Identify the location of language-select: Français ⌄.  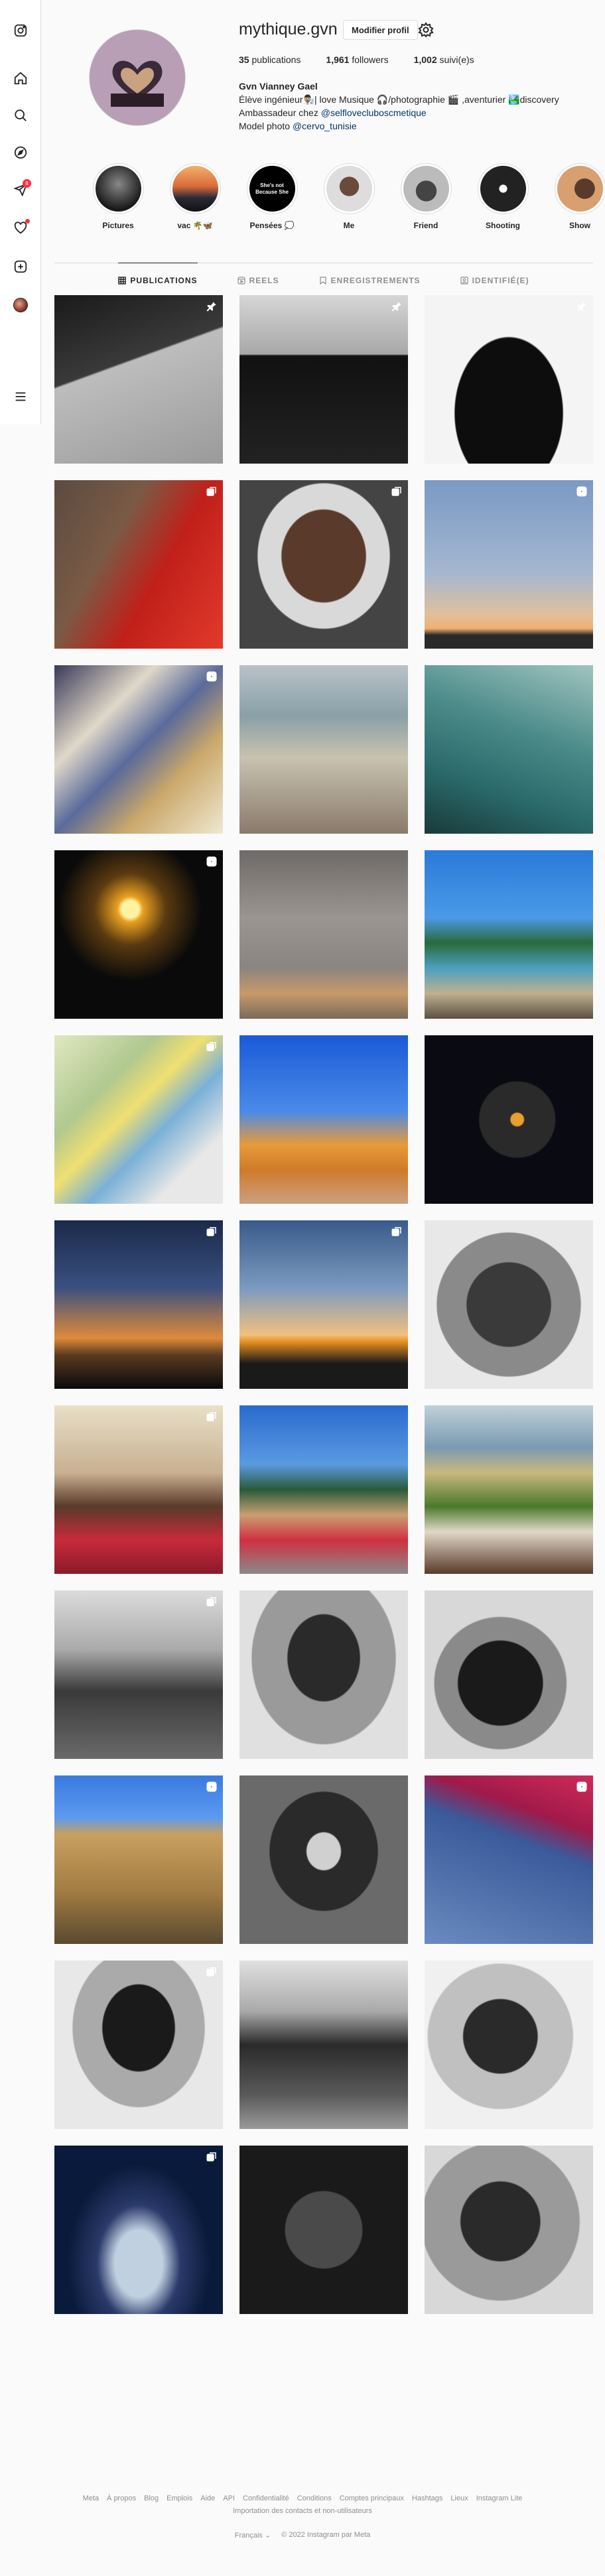
(253, 2536).